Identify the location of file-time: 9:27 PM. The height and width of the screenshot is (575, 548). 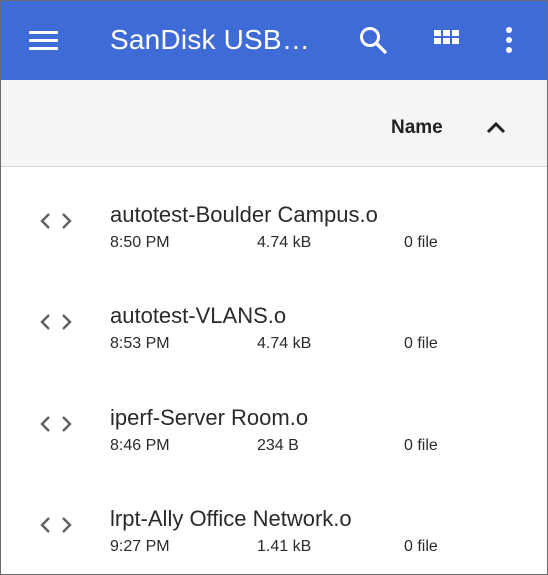
(140, 546).